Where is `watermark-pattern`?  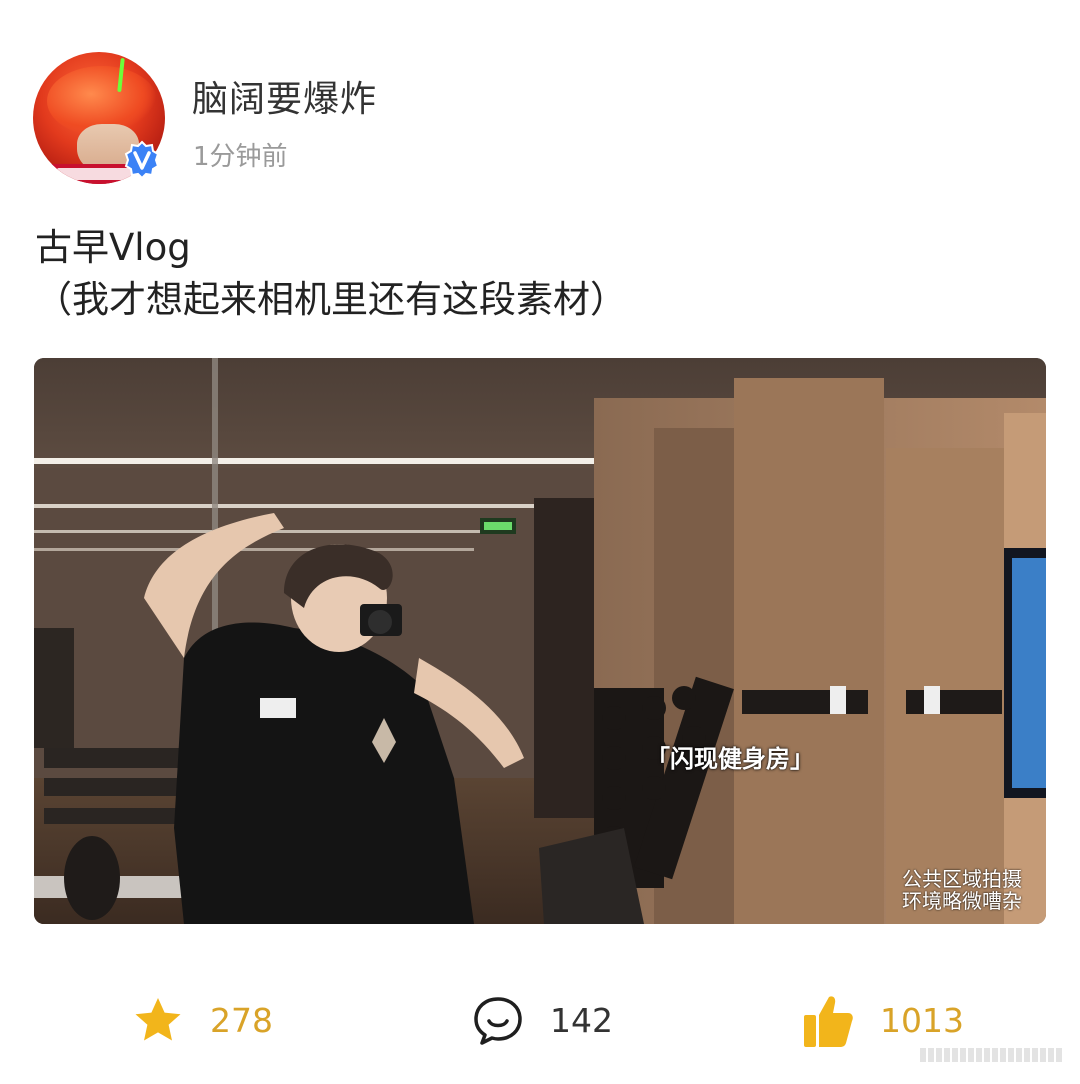 watermark-pattern is located at coordinates (995, 1055).